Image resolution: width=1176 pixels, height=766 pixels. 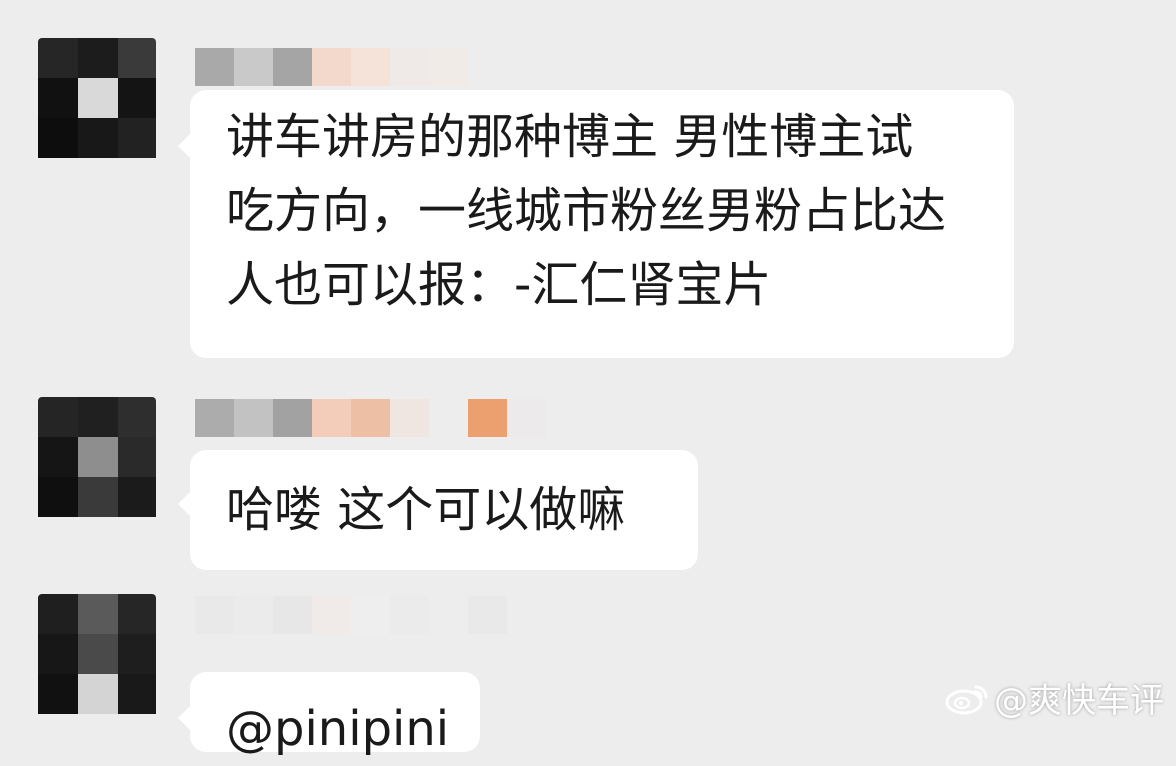 What do you see at coordinates (338, 729) in the screenshot?
I see `message-text-line: @pinipini` at bounding box center [338, 729].